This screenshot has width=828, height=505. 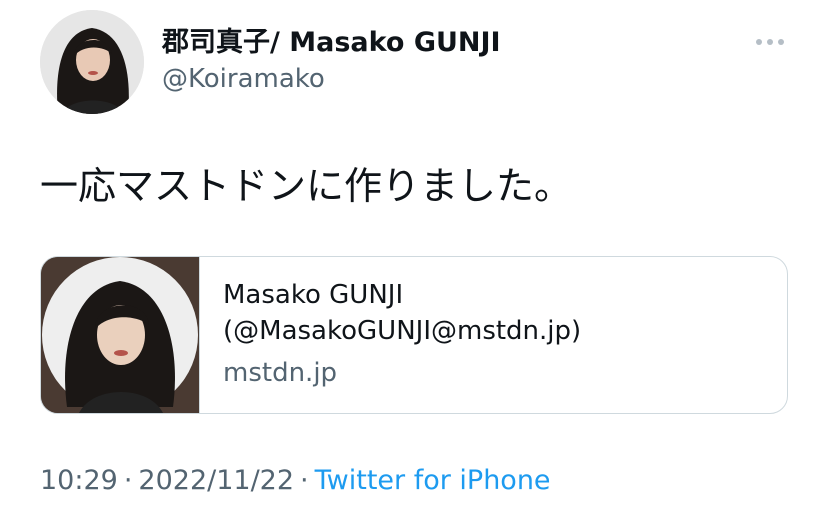 What do you see at coordinates (433, 480) in the screenshot?
I see `tweet-source-link: Twitter for iPhone` at bounding box center [433, 480].